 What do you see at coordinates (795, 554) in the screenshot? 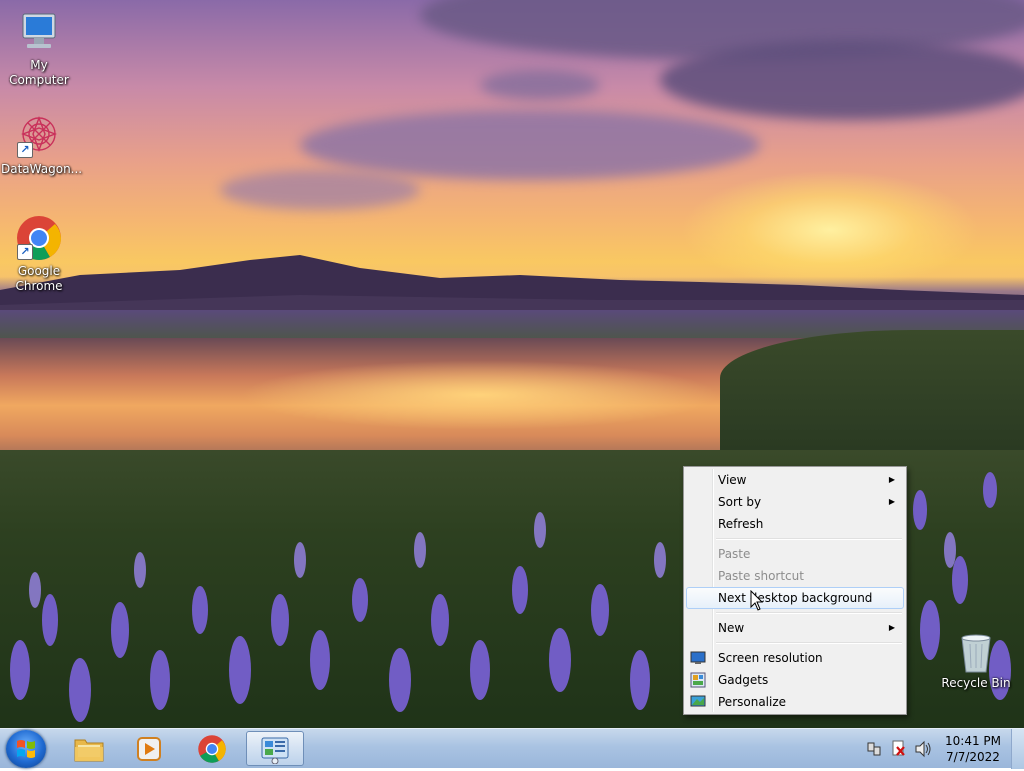
I see `menu-item-paste: Paste` at bounding box center [795, 554].